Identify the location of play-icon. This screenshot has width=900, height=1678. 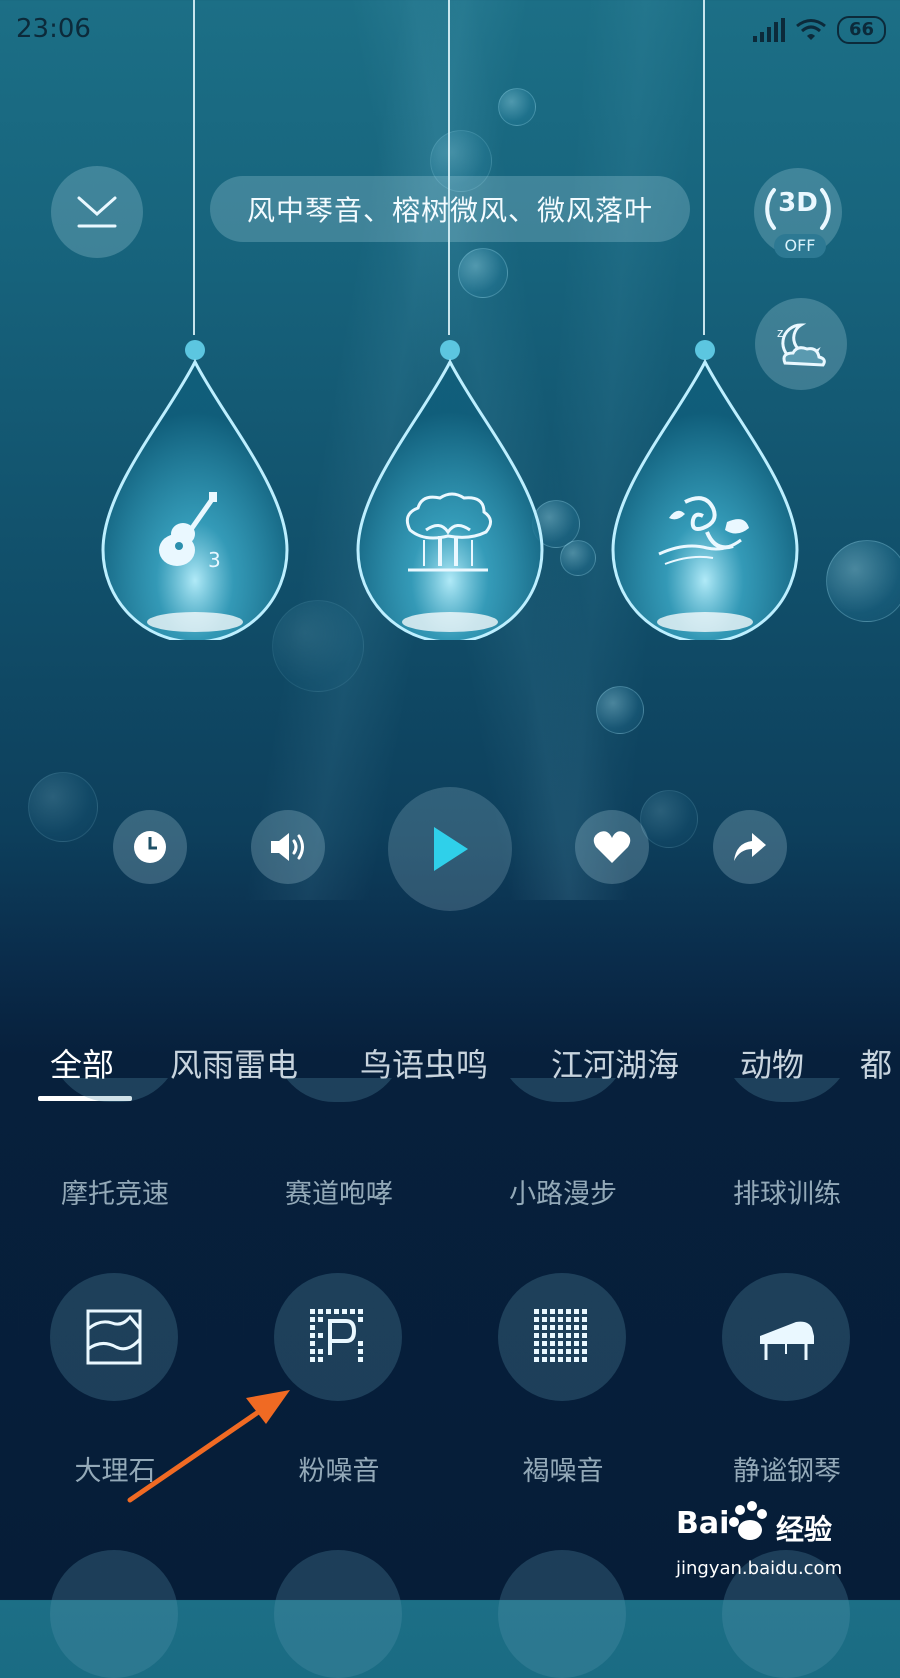
(451, 849).